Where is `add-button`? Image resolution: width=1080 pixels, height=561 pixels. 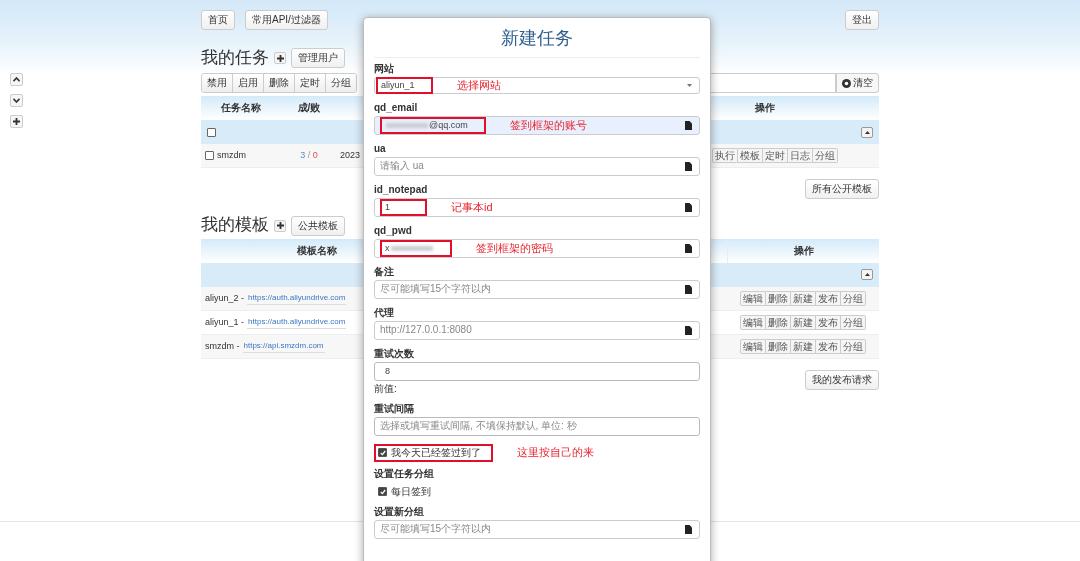 add-button is located at coordinates (16, 121).